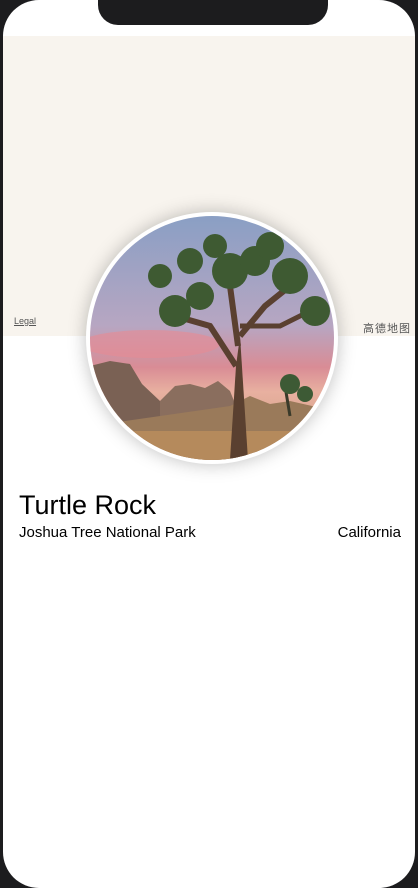 The width and height of the screenshot is (418, 888). I want to click on map-brand-logo: 高德地图, so click(387, 329).